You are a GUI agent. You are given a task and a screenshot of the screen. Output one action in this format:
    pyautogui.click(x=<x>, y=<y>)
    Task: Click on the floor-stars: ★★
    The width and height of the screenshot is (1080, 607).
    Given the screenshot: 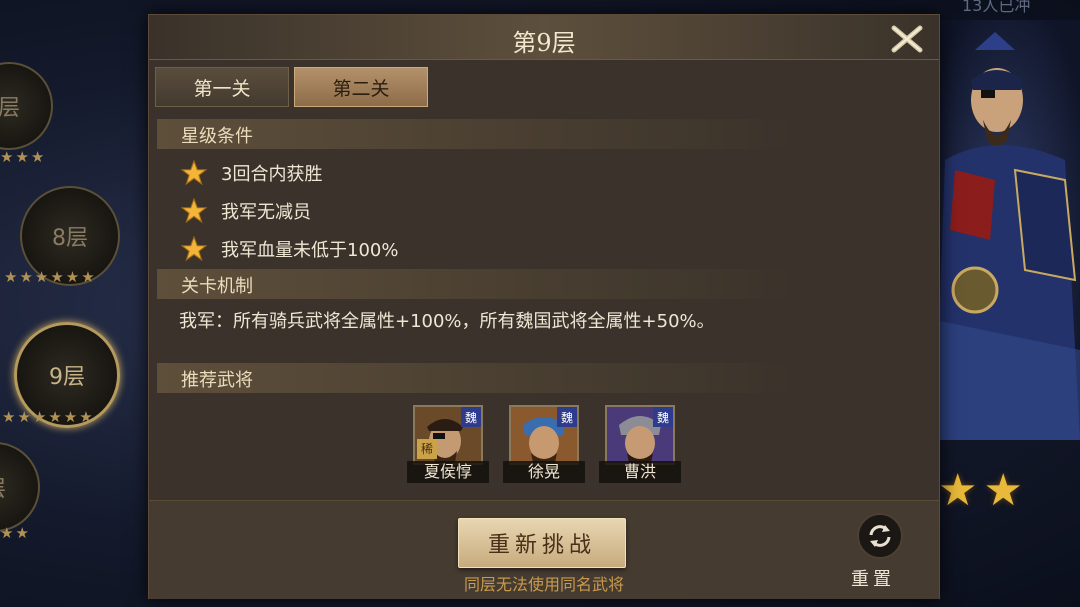 What is the action you would take?
    pyautogui.click(x=15, y=533)
    